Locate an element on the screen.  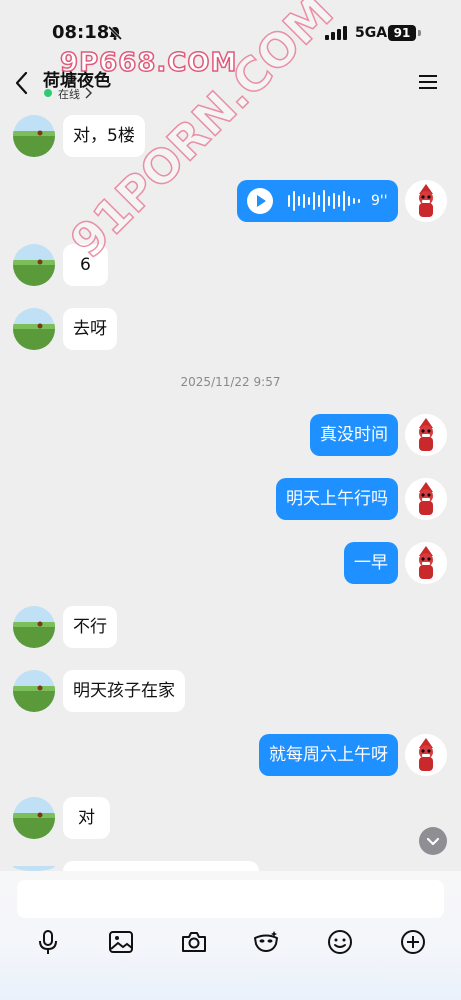
network-label: 5GA is located at coordinates (371, 33).